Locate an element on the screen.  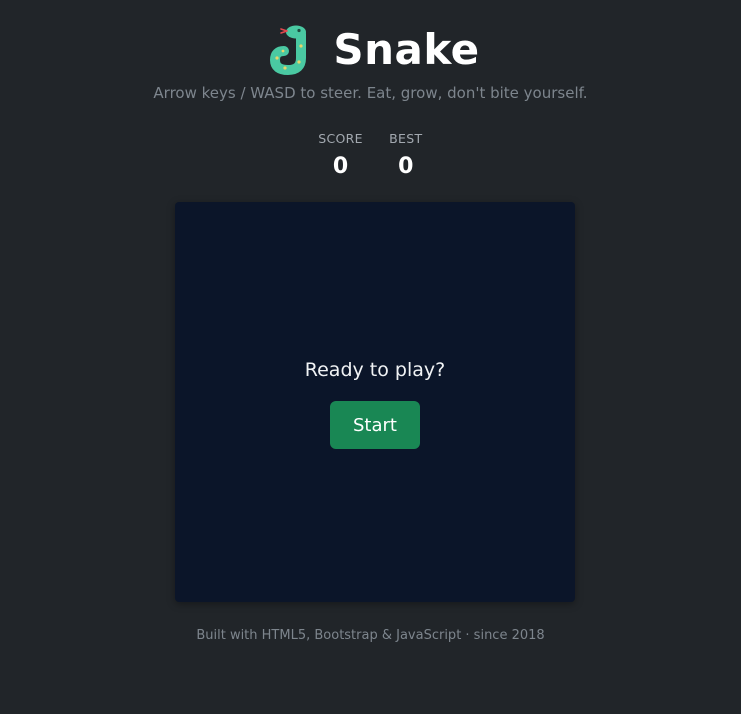
header: Snake is located at coordinates (370, 50).